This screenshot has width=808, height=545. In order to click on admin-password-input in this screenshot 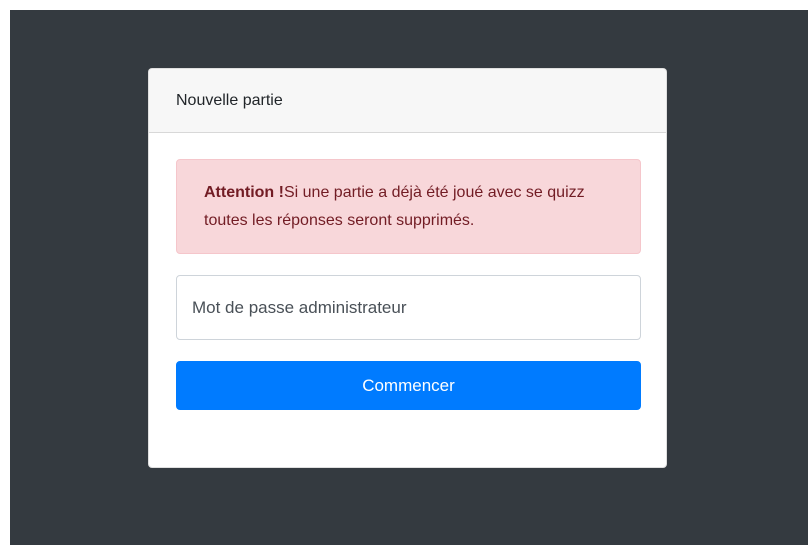, I will do `click(408, 307)`.